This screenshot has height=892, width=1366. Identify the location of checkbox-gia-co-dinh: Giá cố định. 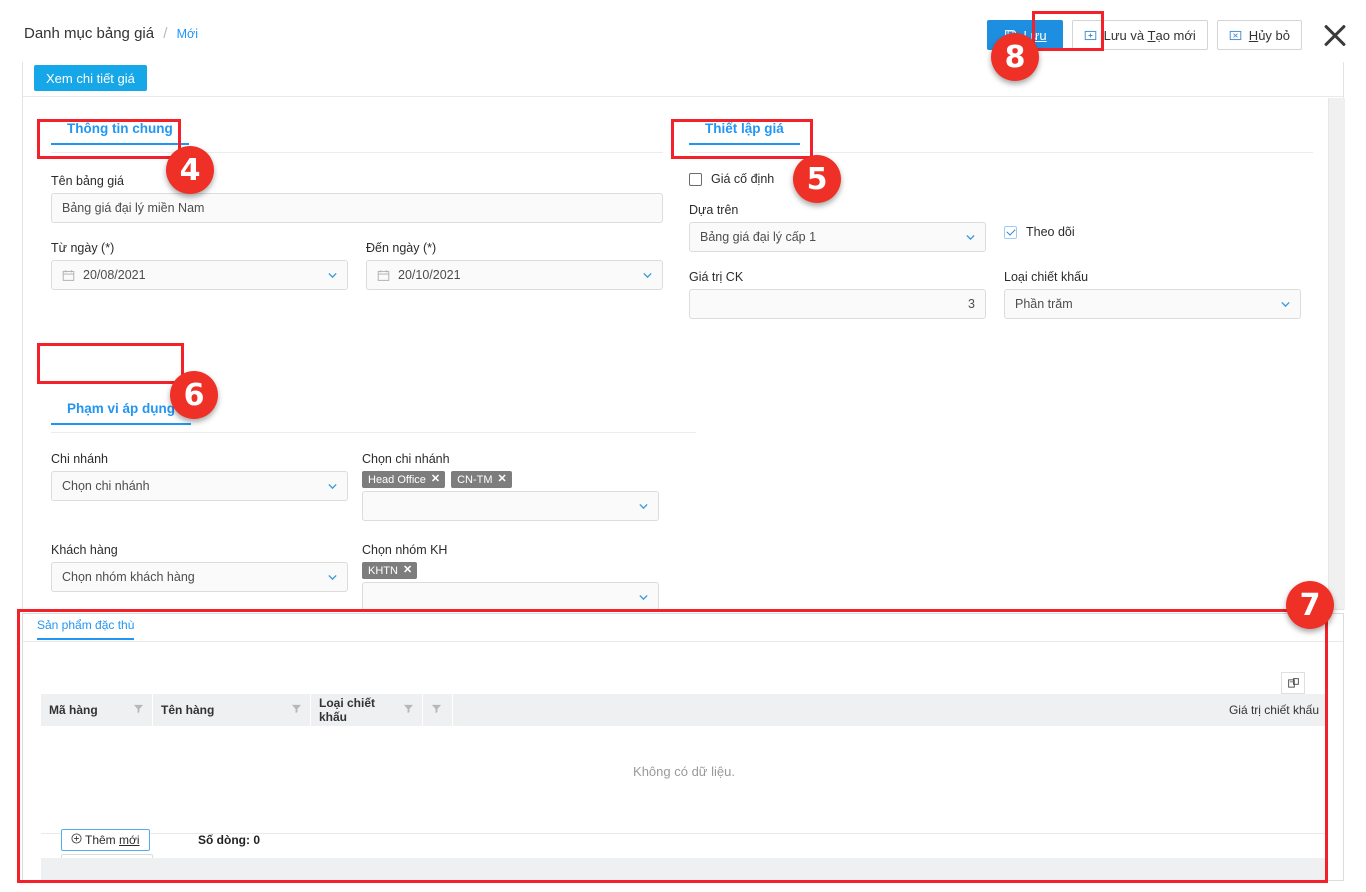
(1001, 179).